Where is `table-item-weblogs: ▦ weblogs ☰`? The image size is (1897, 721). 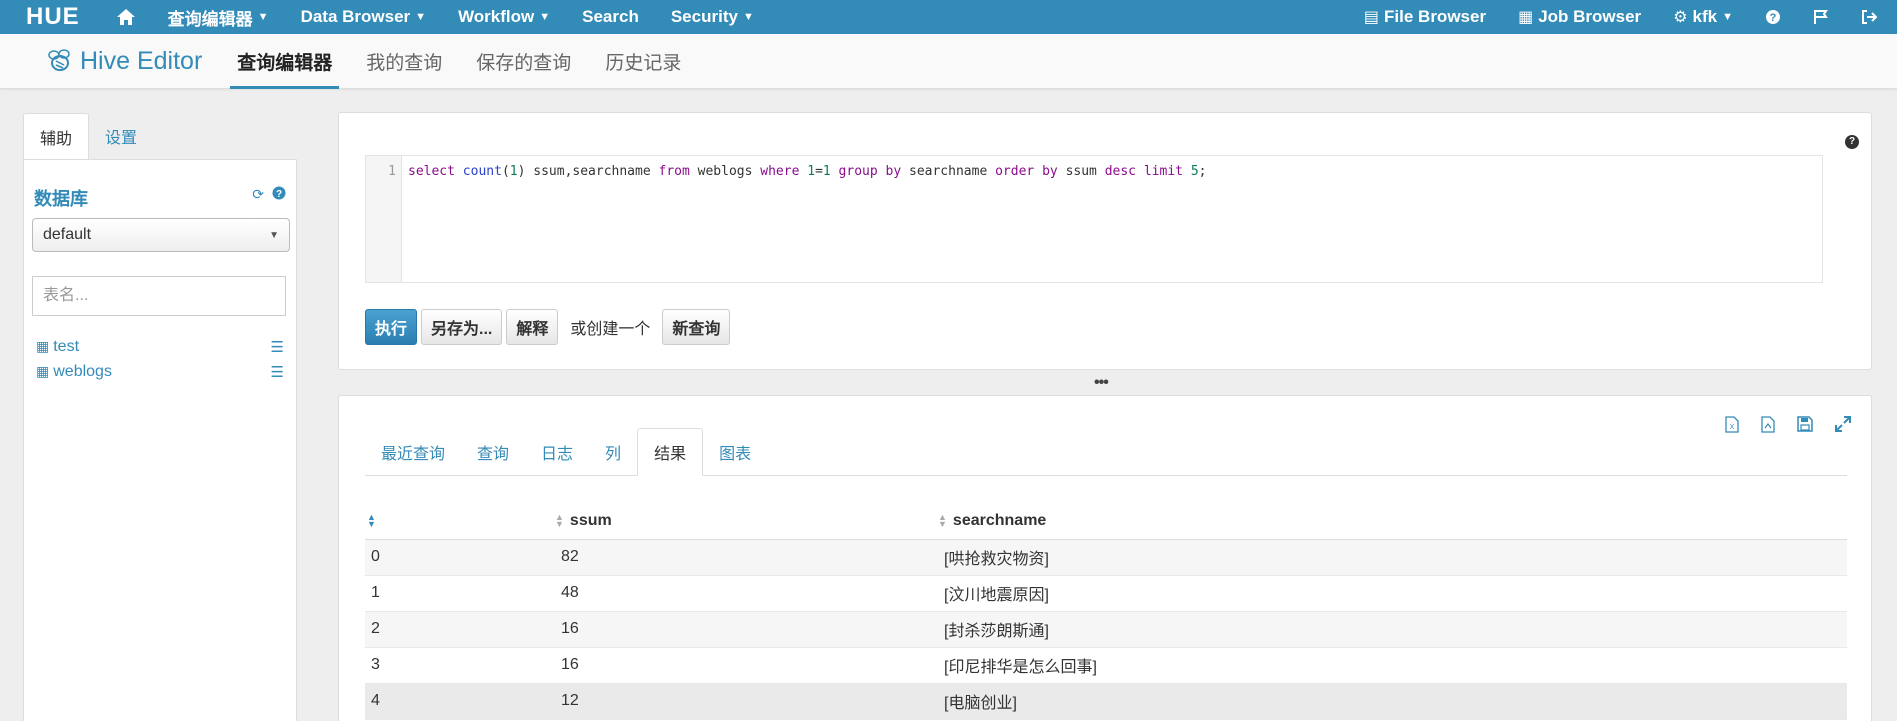 table-item-weblogs: ▦ weblogs ☰ is located at coordinates (160, 371).